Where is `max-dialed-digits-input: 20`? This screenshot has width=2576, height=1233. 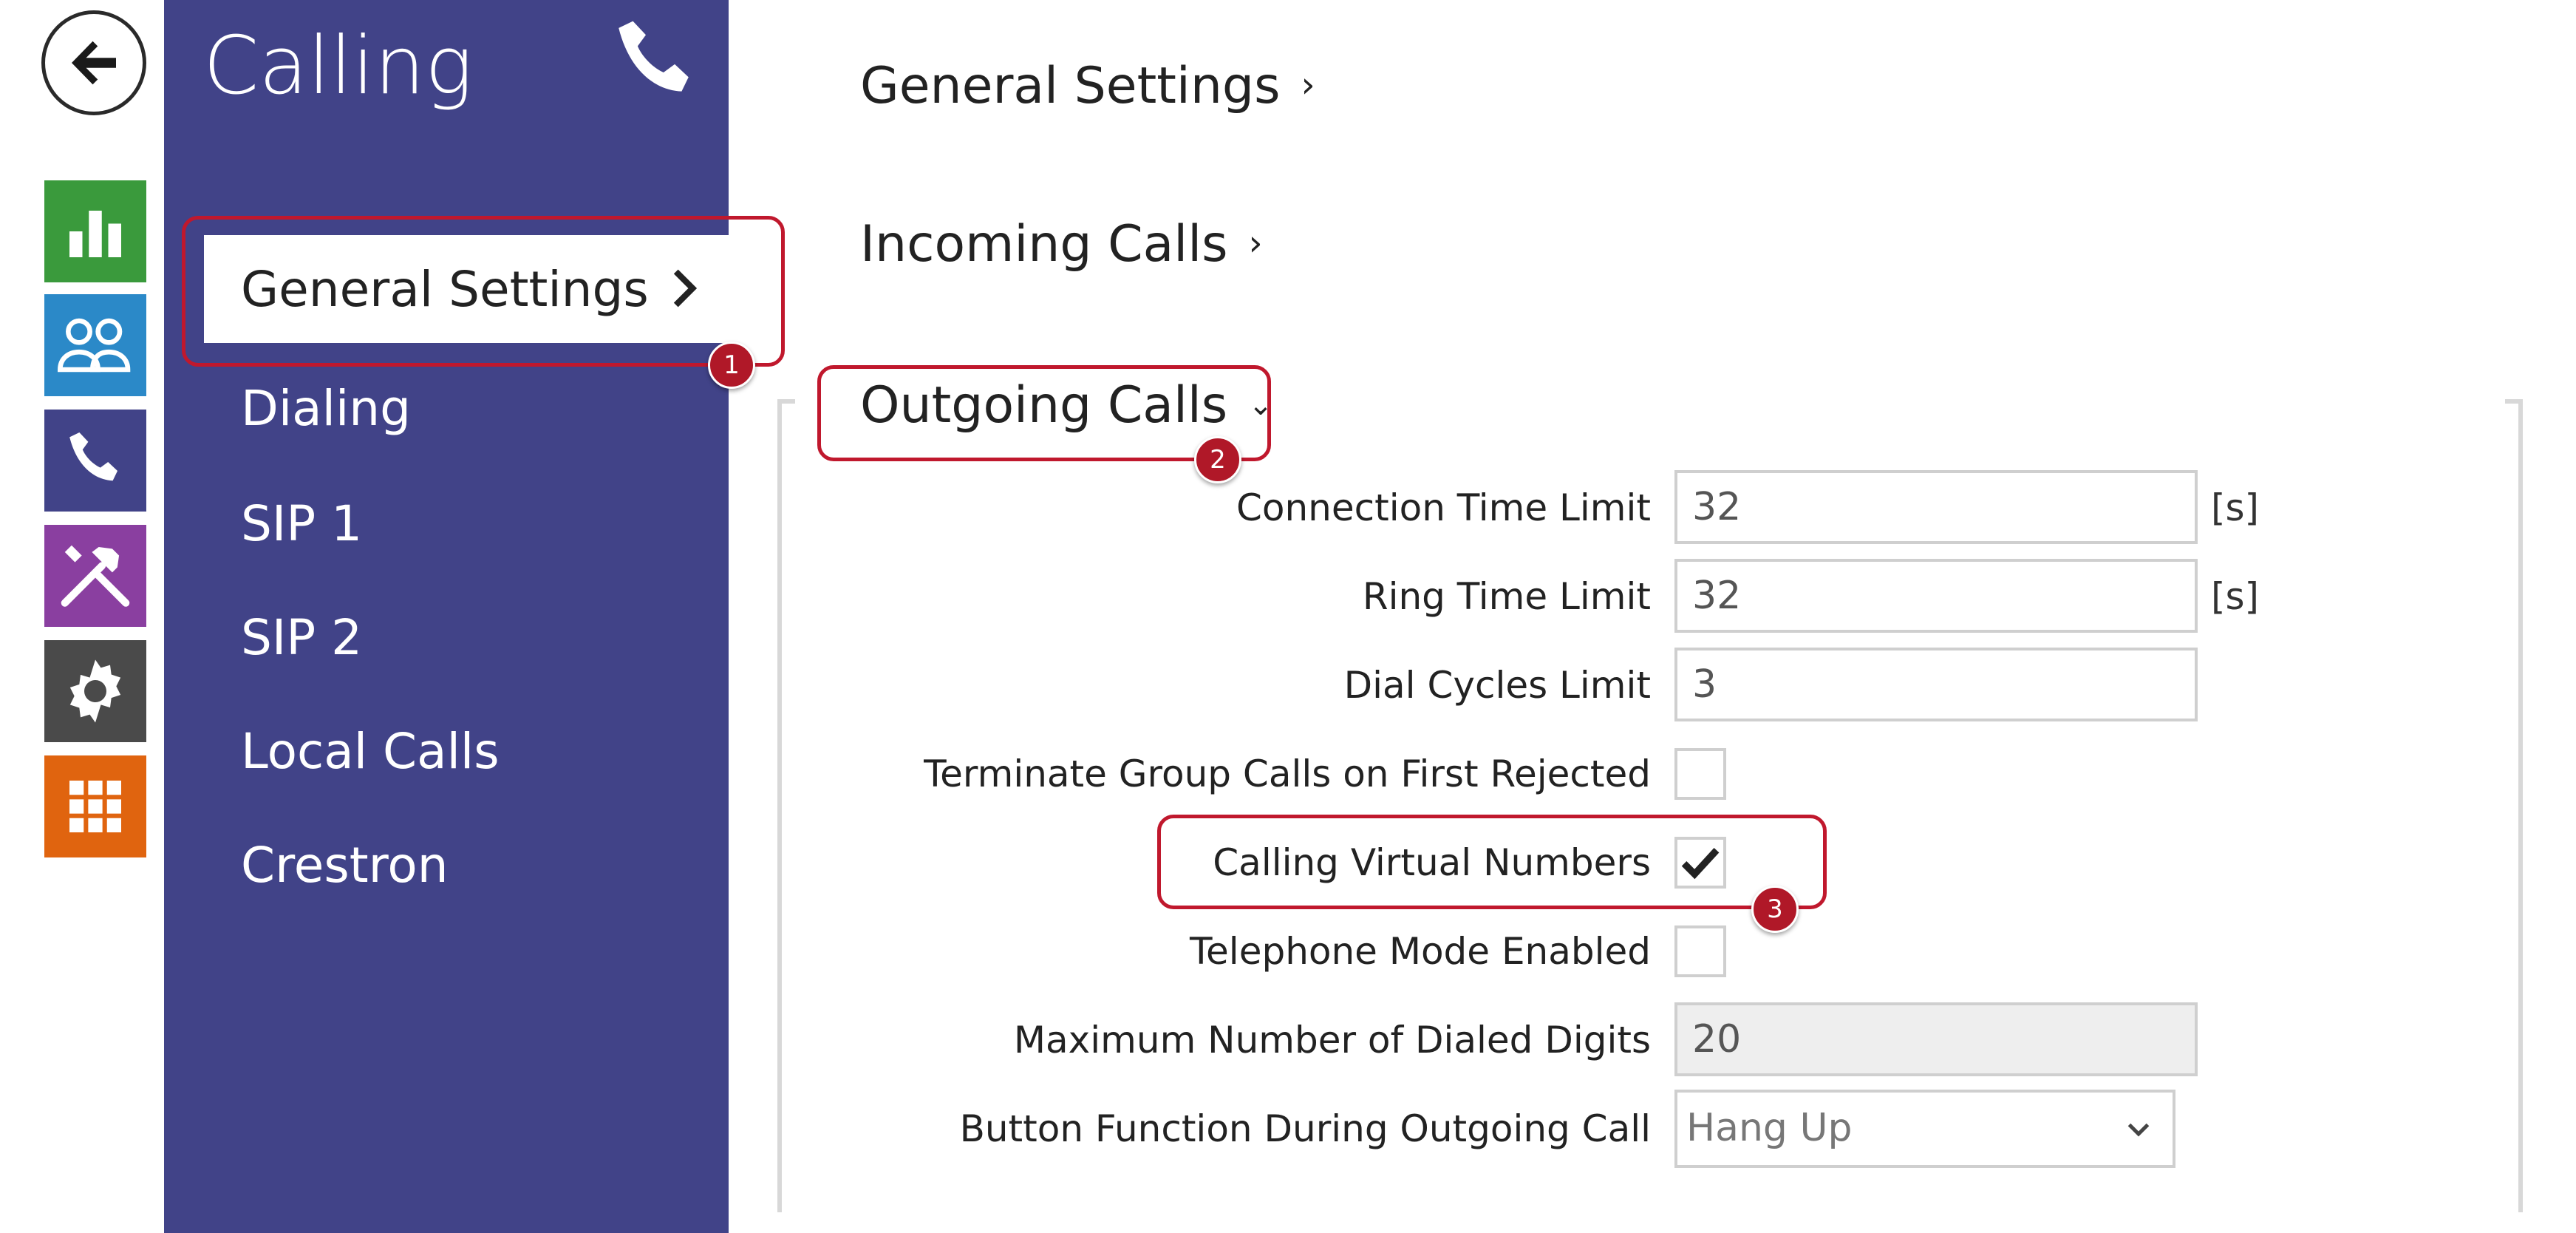 max-dialed-digits-input: 20 is located at coordinates (1936, 1039).